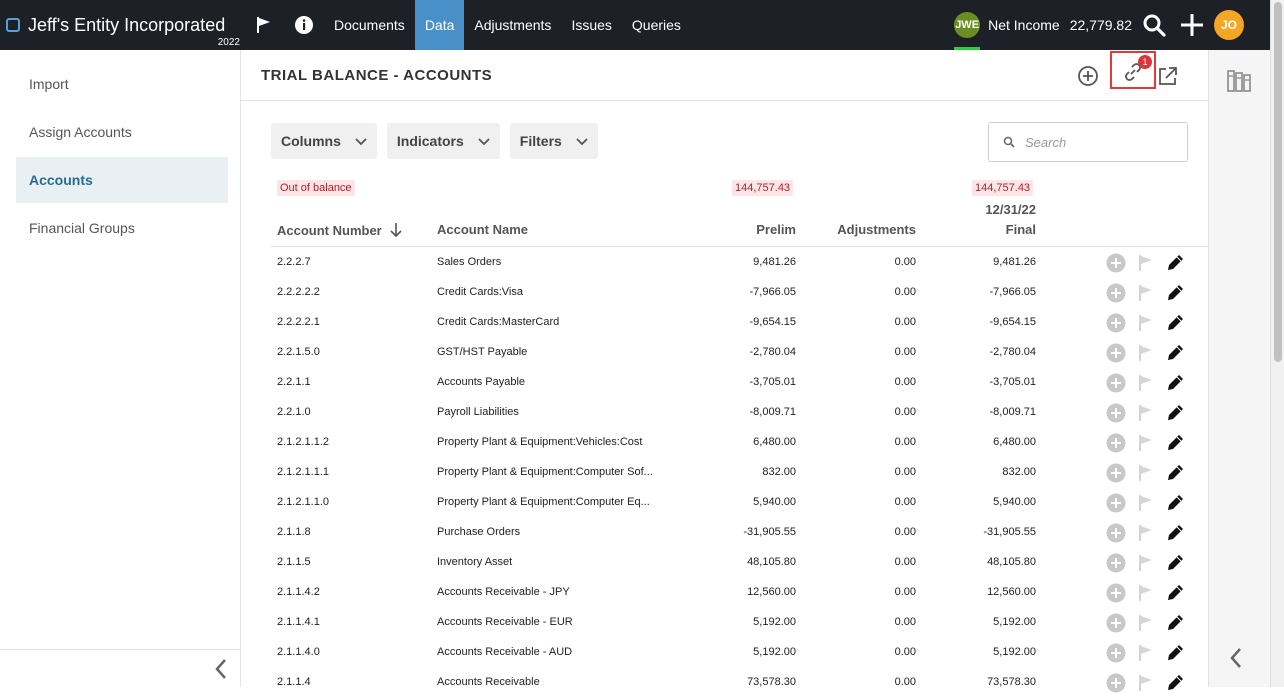  What do you see at coordinates (746, 229) in the screenshot?
I see `col-prelim: Prelim` at bounding box center [746, 229].